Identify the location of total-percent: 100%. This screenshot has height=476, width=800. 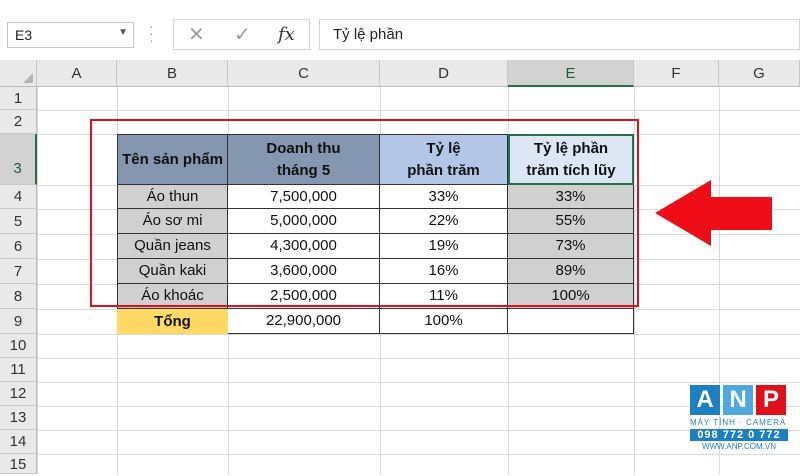
(444, 321).